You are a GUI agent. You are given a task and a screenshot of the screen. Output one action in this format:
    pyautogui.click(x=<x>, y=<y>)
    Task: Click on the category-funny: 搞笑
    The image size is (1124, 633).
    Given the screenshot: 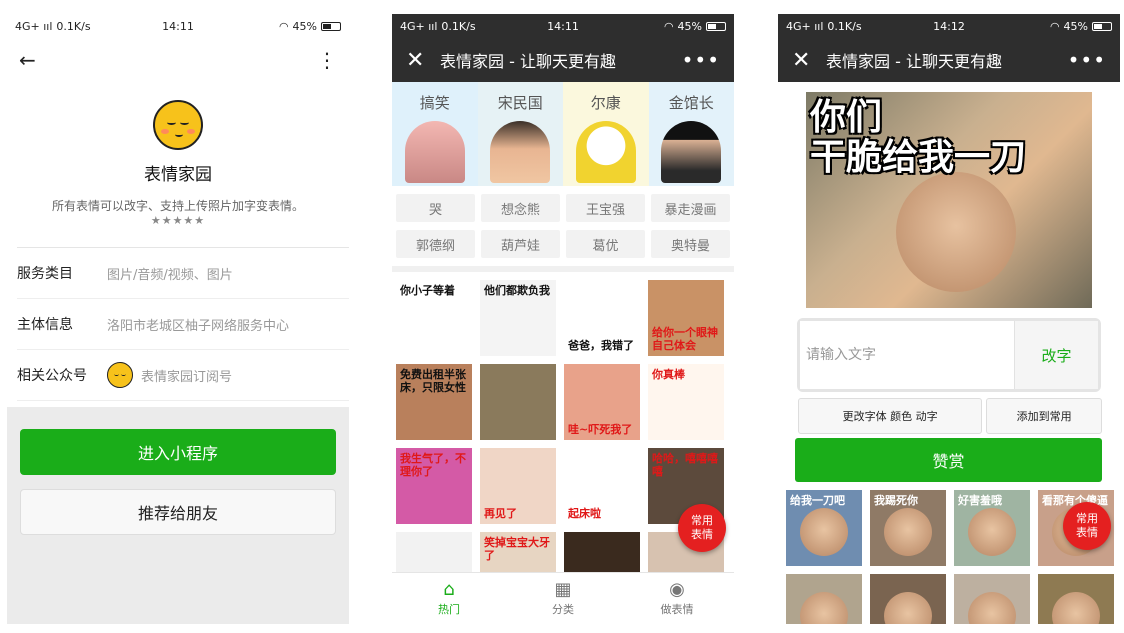 What is the action you would take?
    pyautogui.click(x=435, y=134)
    